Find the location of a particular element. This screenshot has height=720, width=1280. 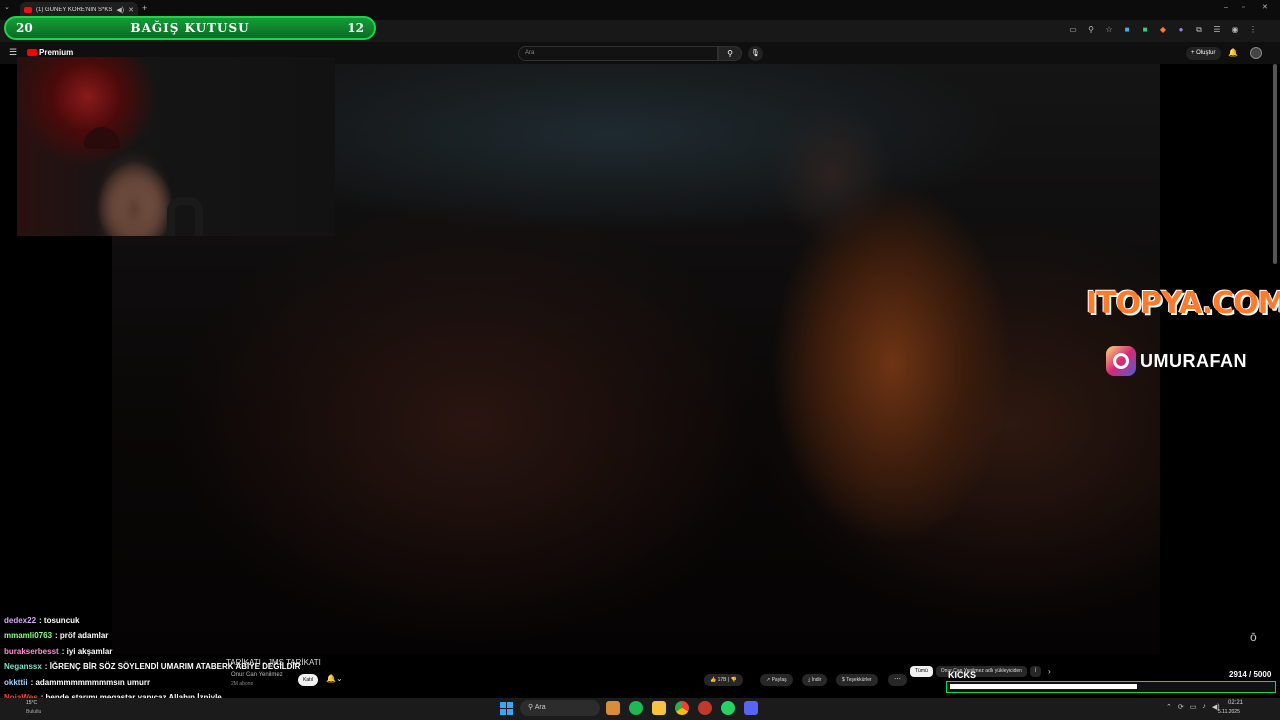

lamp is located at coordinates (102, 138).